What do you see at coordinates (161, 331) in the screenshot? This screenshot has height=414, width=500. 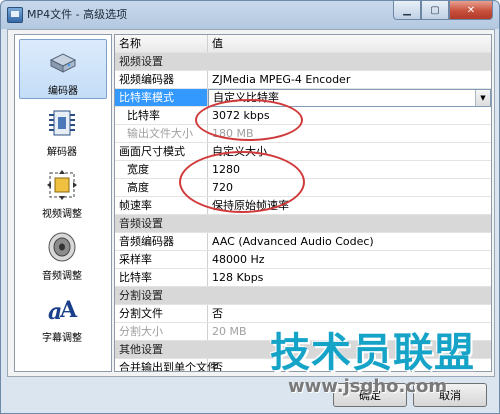 I see `prop-name: 分割大小` at bounding box center [161, 331].